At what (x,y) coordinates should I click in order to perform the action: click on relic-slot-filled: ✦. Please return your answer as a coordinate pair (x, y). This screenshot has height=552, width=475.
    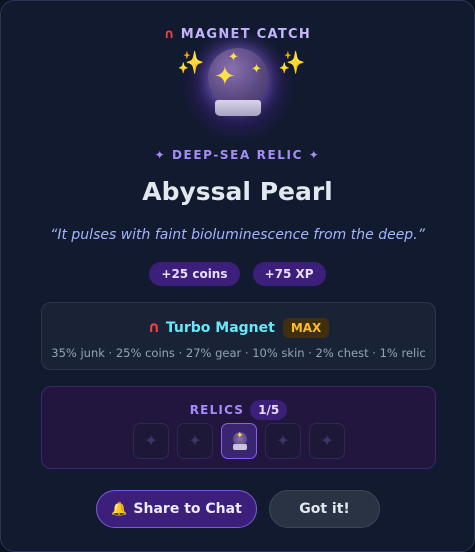
    Looking at the image, I should click on (239, 441).